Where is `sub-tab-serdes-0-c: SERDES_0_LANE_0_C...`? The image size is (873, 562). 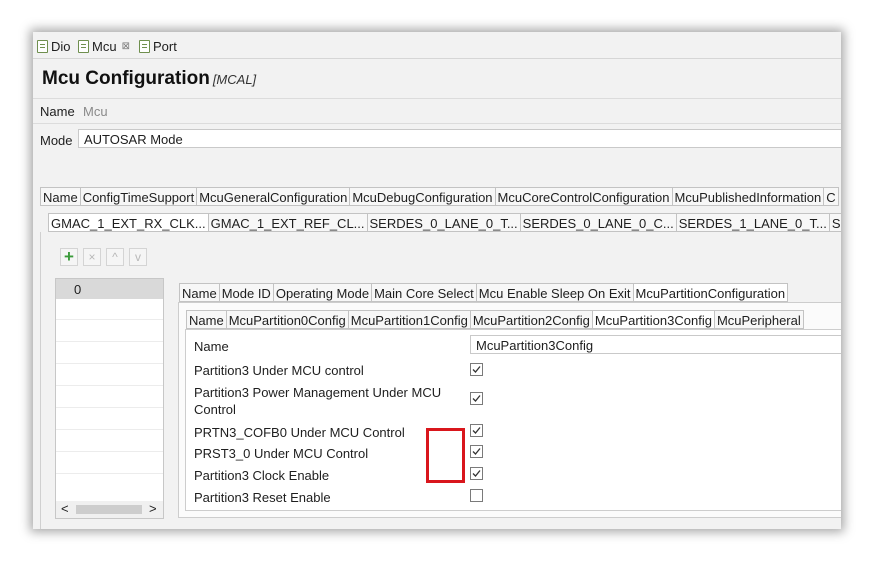 sub-tab-serdes-0-c: SERDES_0_LANE_0_C... is located at coordinates (597, 222).